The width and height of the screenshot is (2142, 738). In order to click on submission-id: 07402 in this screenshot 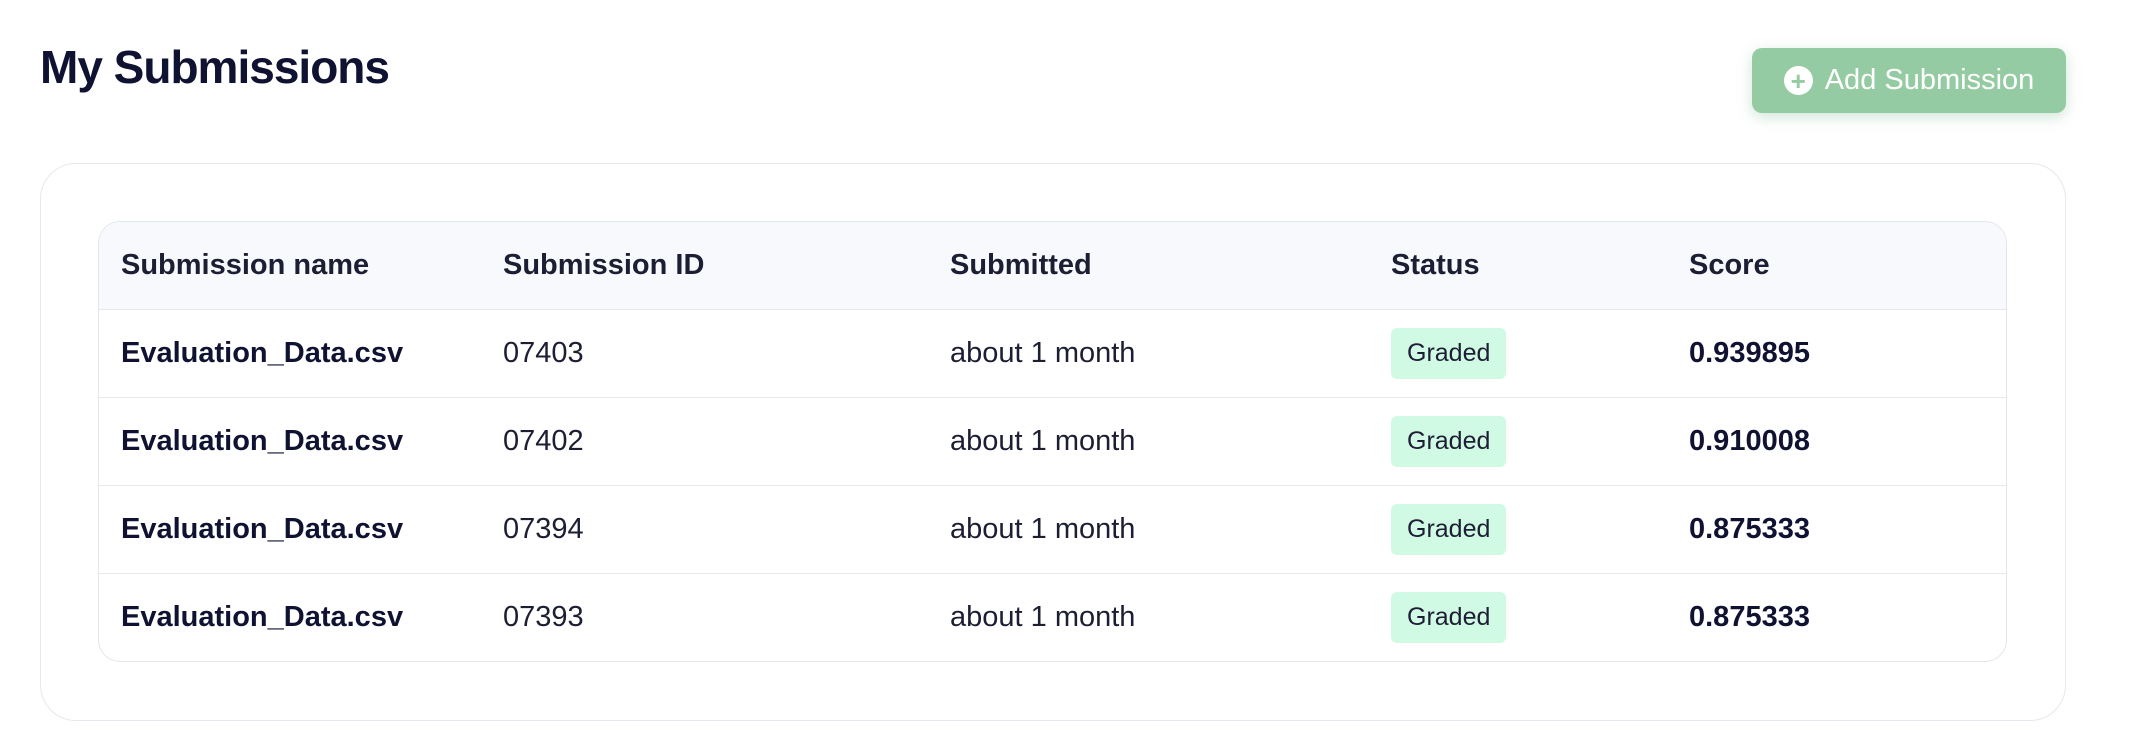, I will do `click(543, 440)`.